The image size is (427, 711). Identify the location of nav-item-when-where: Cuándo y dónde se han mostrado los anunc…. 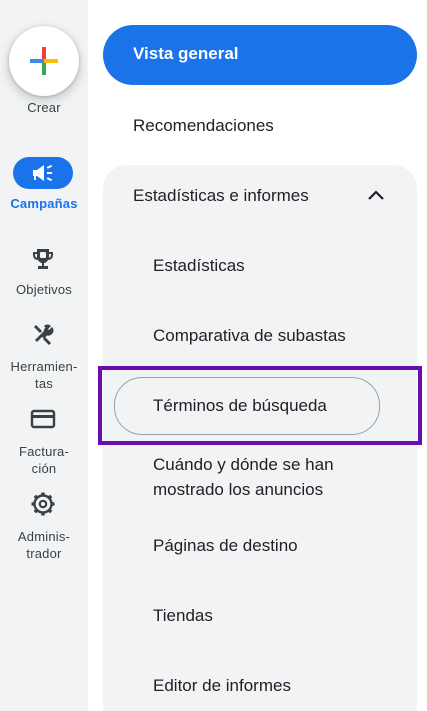
(243, 477).